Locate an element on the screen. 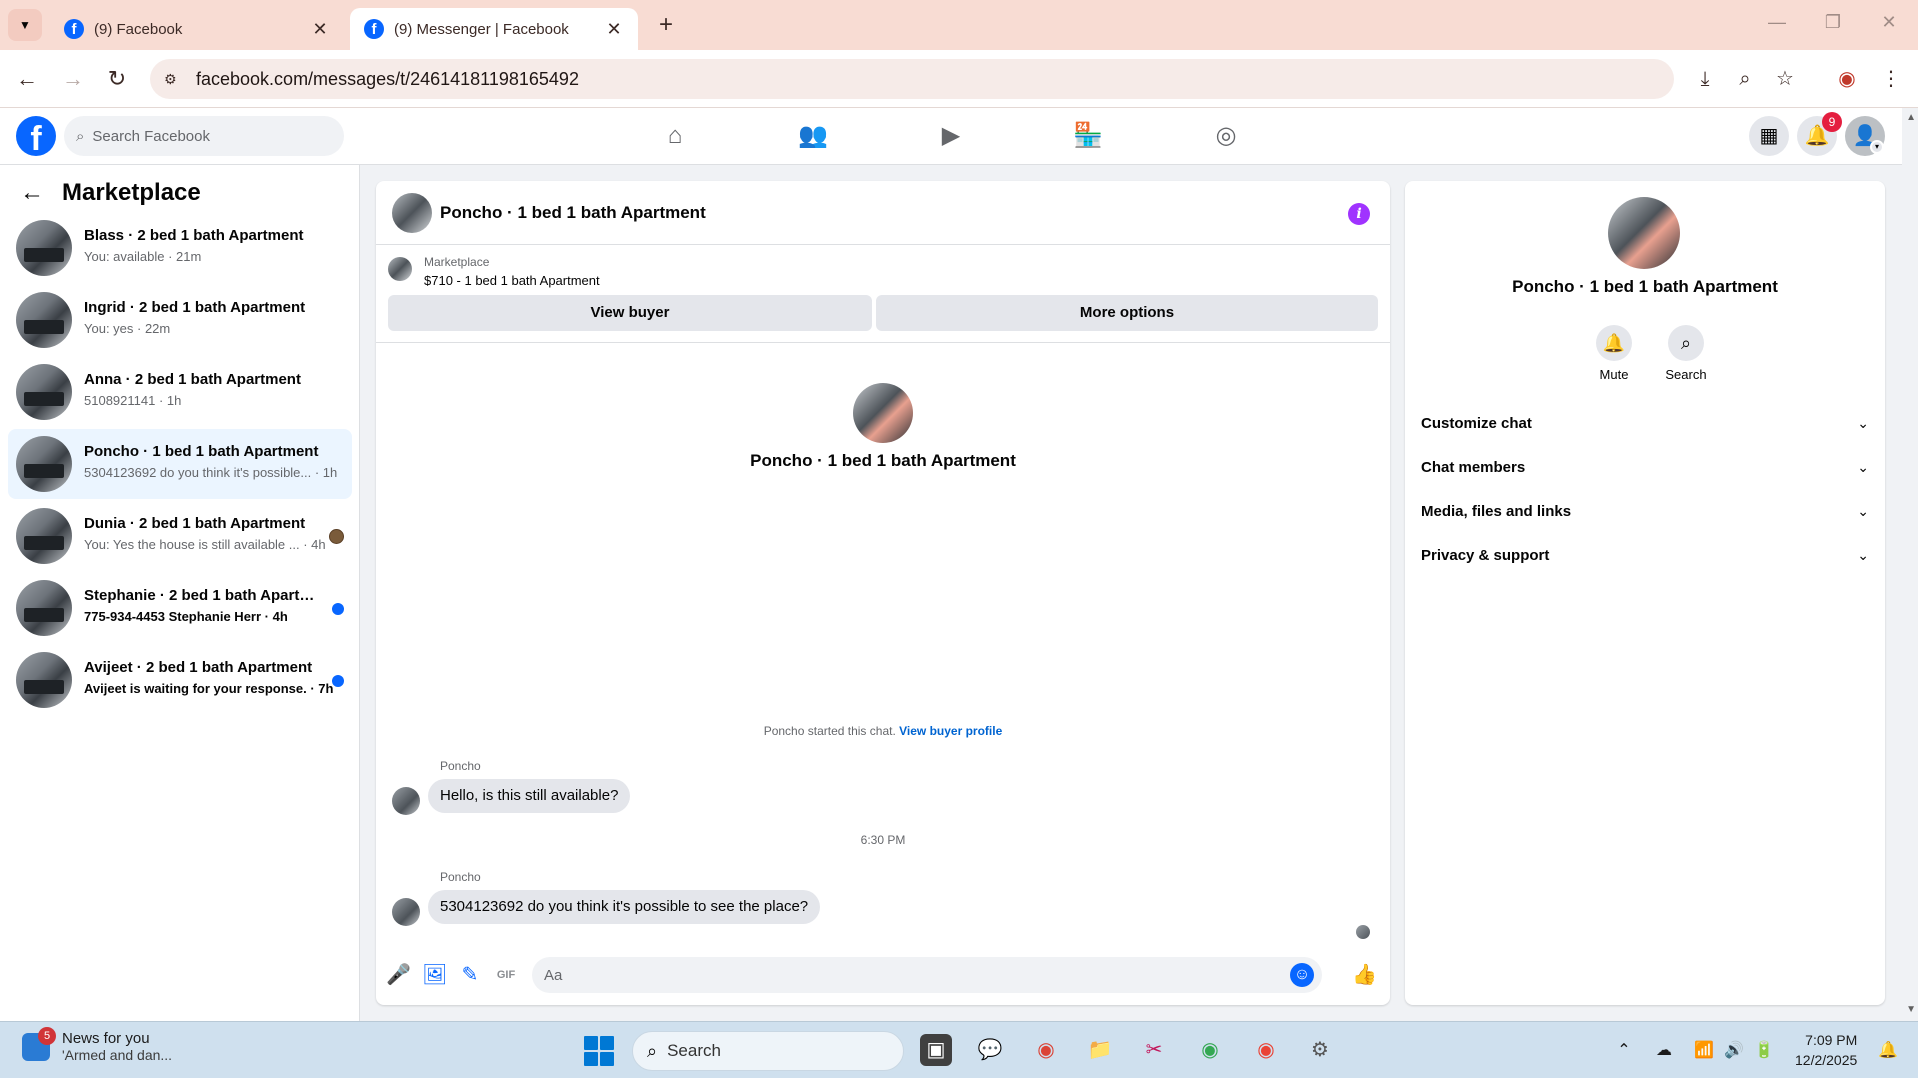 The width and height of the screenshot is (1918, 1078). taskbar-search: ⌕ Search is located at coordinates (768, 1051).